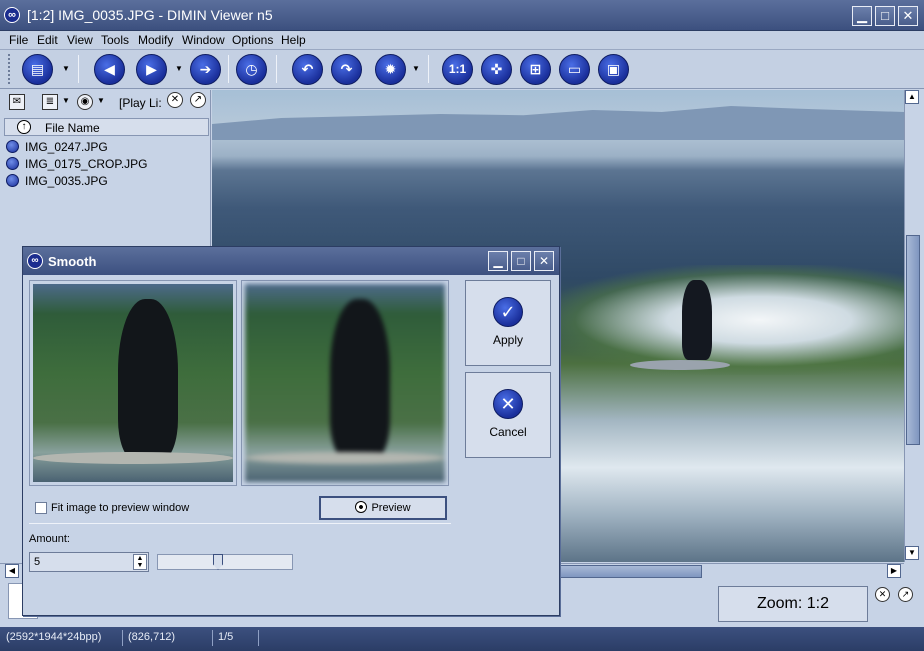 This screenshot has width=924, height=651. I want to click on vertical-scrollbar: ▲ ▼, so click(912, 326).